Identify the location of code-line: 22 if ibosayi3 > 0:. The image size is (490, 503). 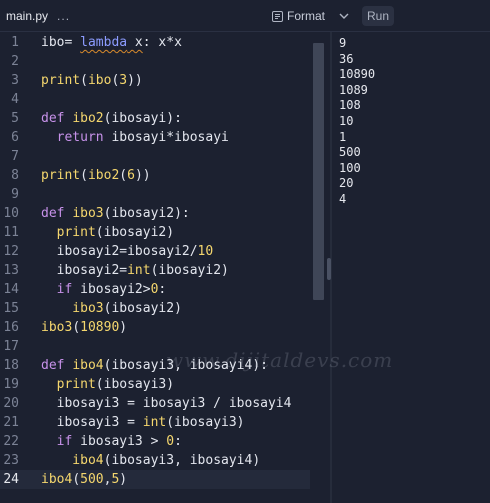
(155, 441).